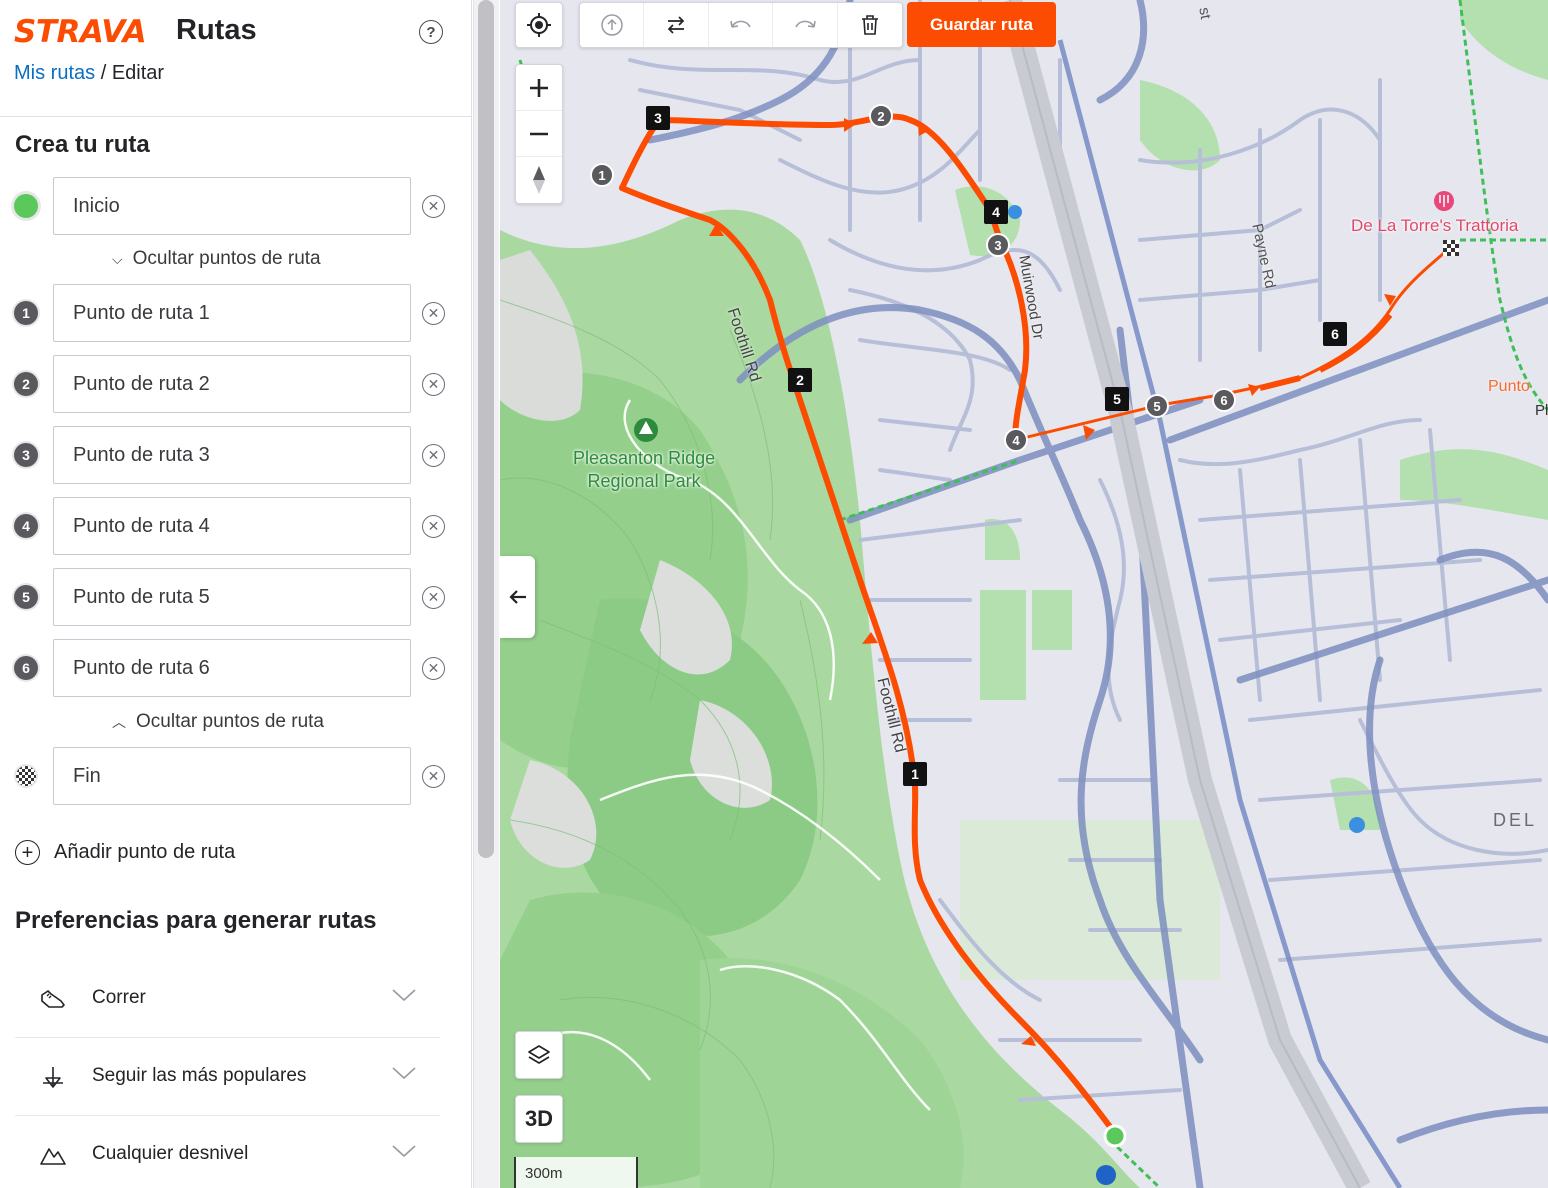 Image resolution: width=1548 pixels, height=1188 pixels. Describe the element at coordinates (602, 175) in the screenshot. I see `map-waypoint-marker: 1` at that location.